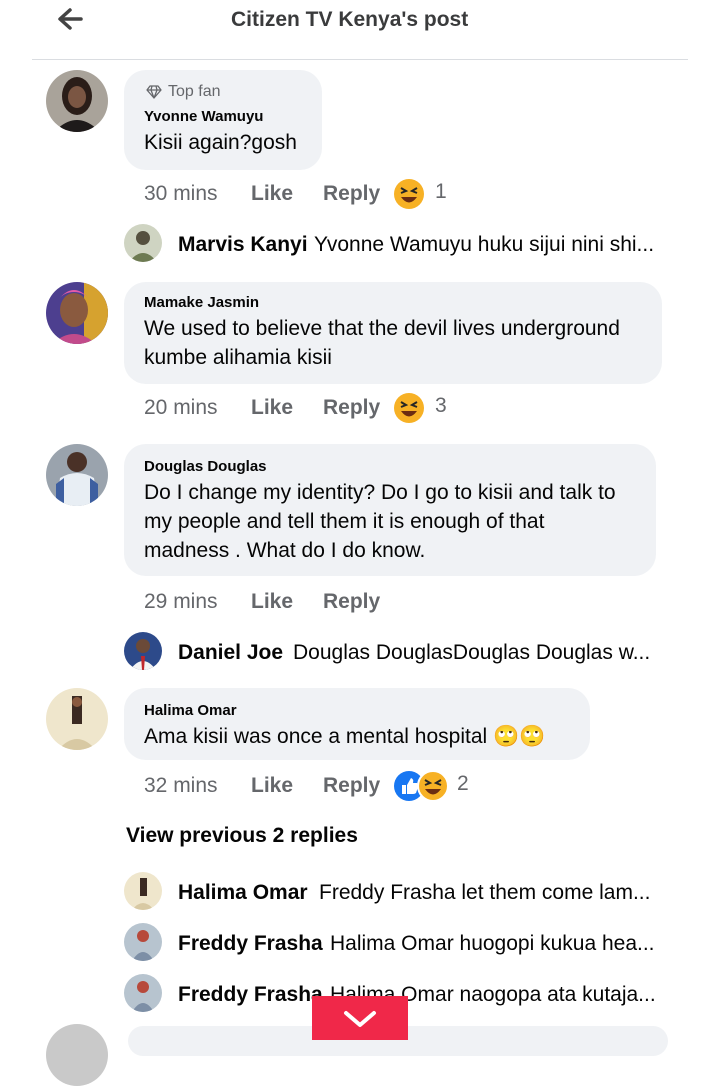 The width and height of the screenshot is (720, 1086). Describe the element at coordinates (190, 710) in the screenshot. I see `comment-author: Halima Omar` at that location.